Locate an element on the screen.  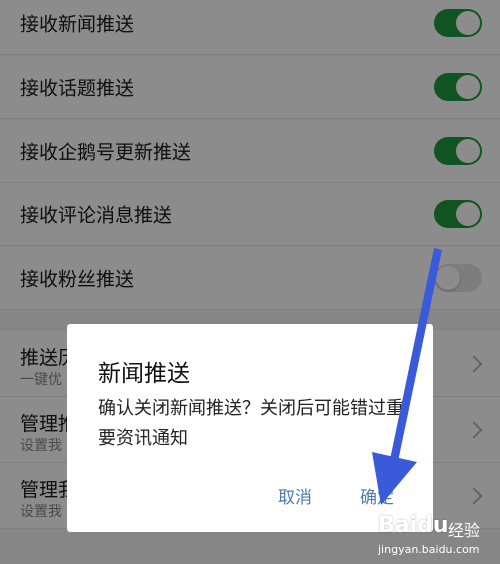
watermark-url: jingyan.baidu.com is located at coordinates (429, 549).